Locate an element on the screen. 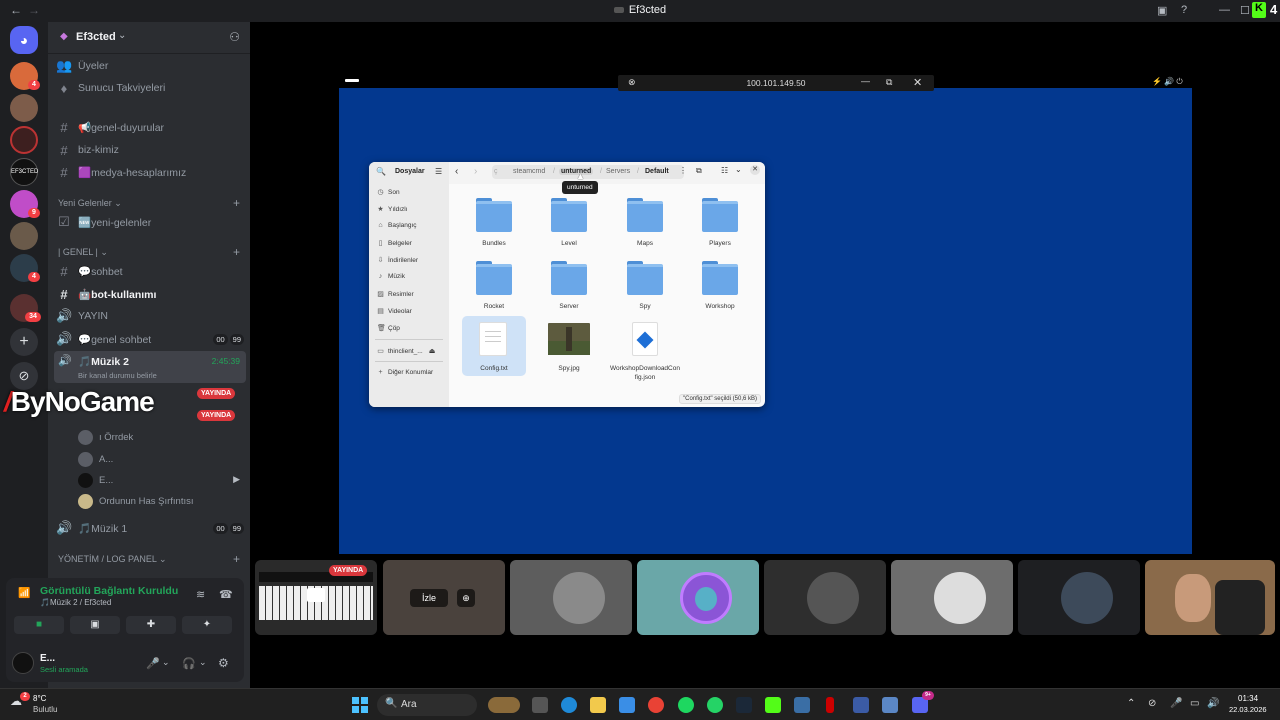  chrome-icon is located at coordinates (656, 705).